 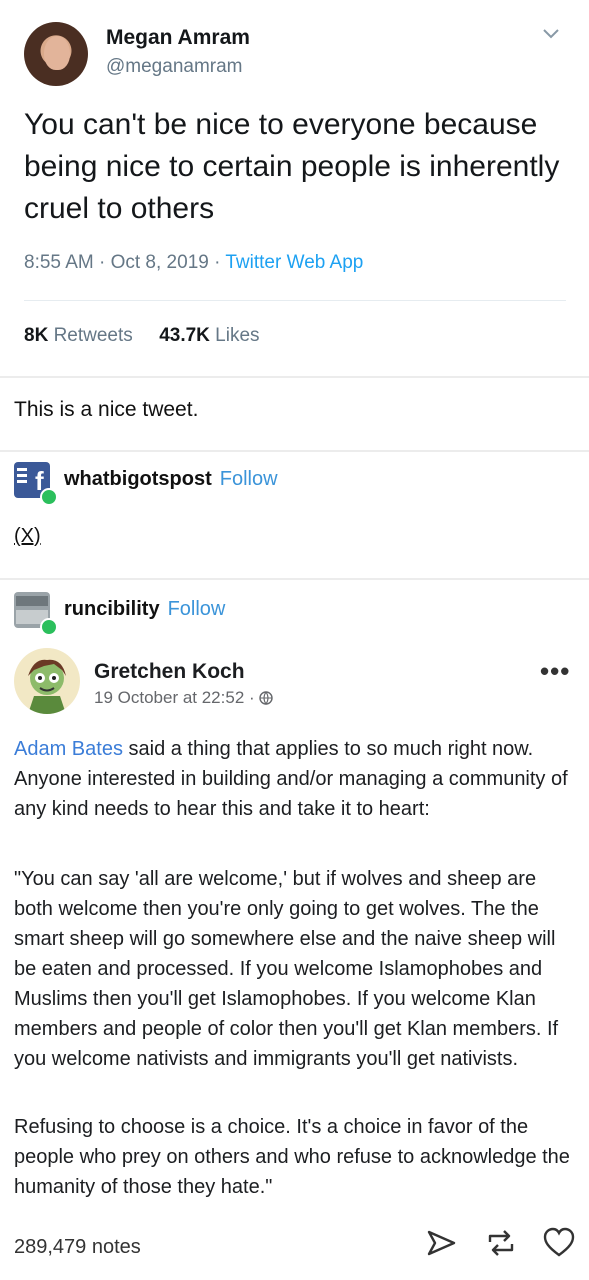 What do you see at coordinates (174, 67) in the screenshot?
I see `tweet-author-handle: @meganamram` at bounding box center [174, 67].